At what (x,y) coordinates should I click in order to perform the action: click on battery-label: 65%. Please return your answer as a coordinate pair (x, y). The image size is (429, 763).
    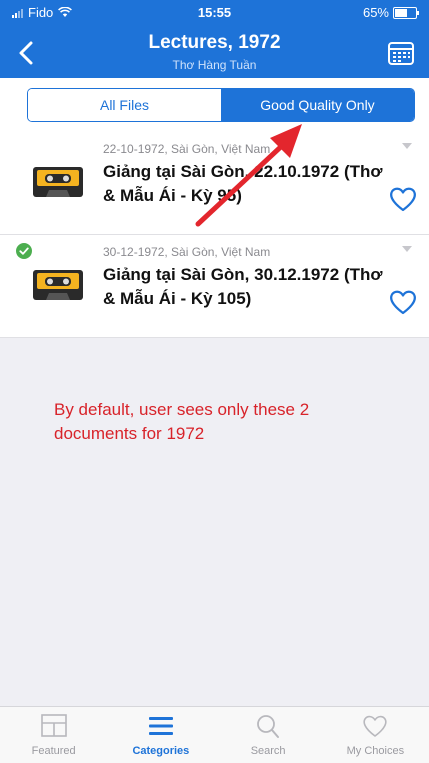
    Looking at the image, I should click on (375, 12).